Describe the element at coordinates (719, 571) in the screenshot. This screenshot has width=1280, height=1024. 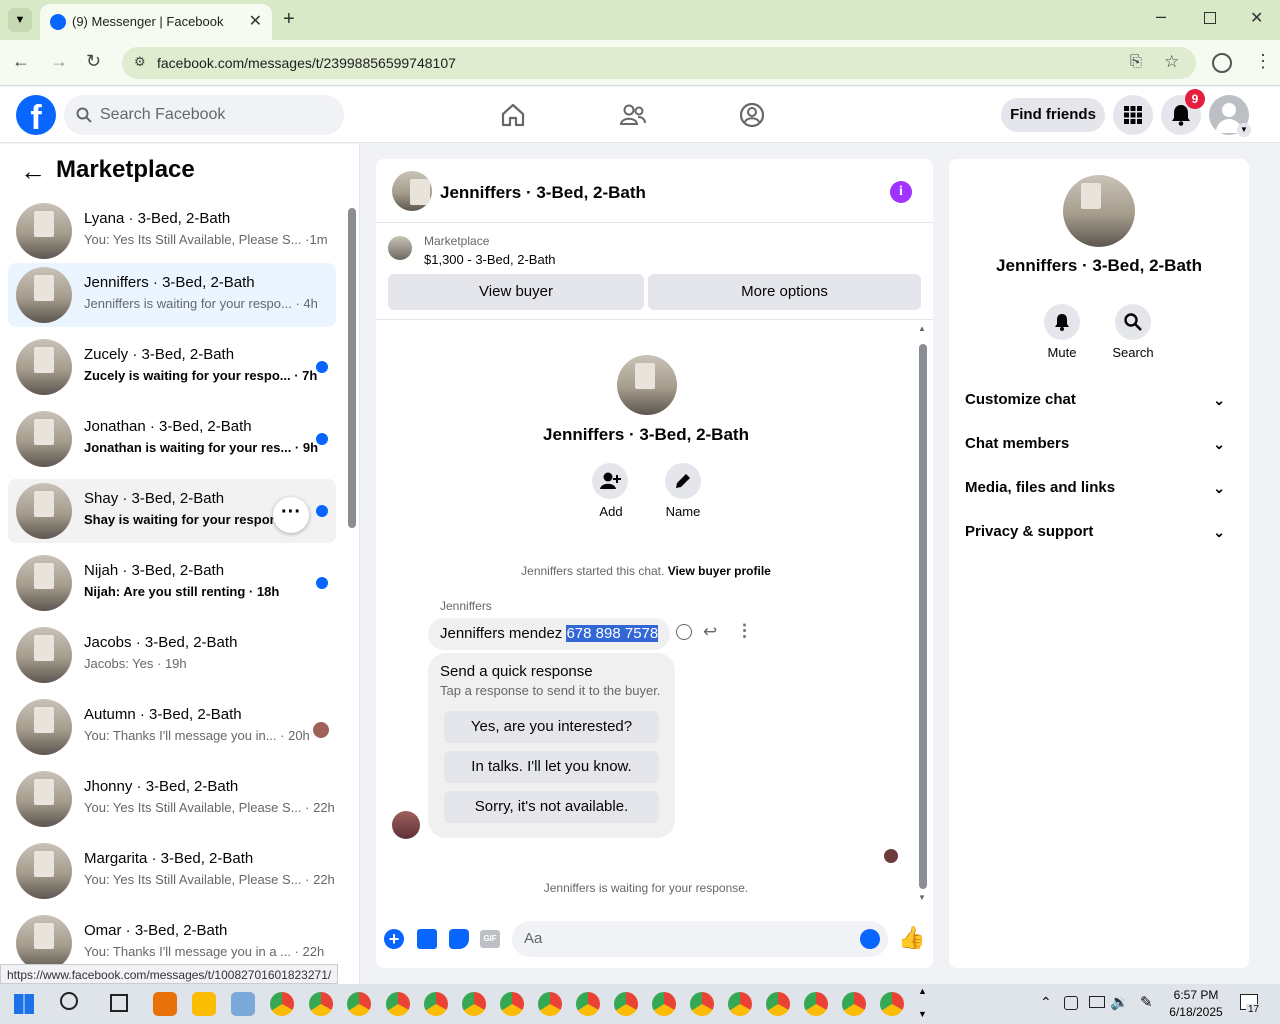
I see `view-buyer-profile-link: View buyer profile` at that location.